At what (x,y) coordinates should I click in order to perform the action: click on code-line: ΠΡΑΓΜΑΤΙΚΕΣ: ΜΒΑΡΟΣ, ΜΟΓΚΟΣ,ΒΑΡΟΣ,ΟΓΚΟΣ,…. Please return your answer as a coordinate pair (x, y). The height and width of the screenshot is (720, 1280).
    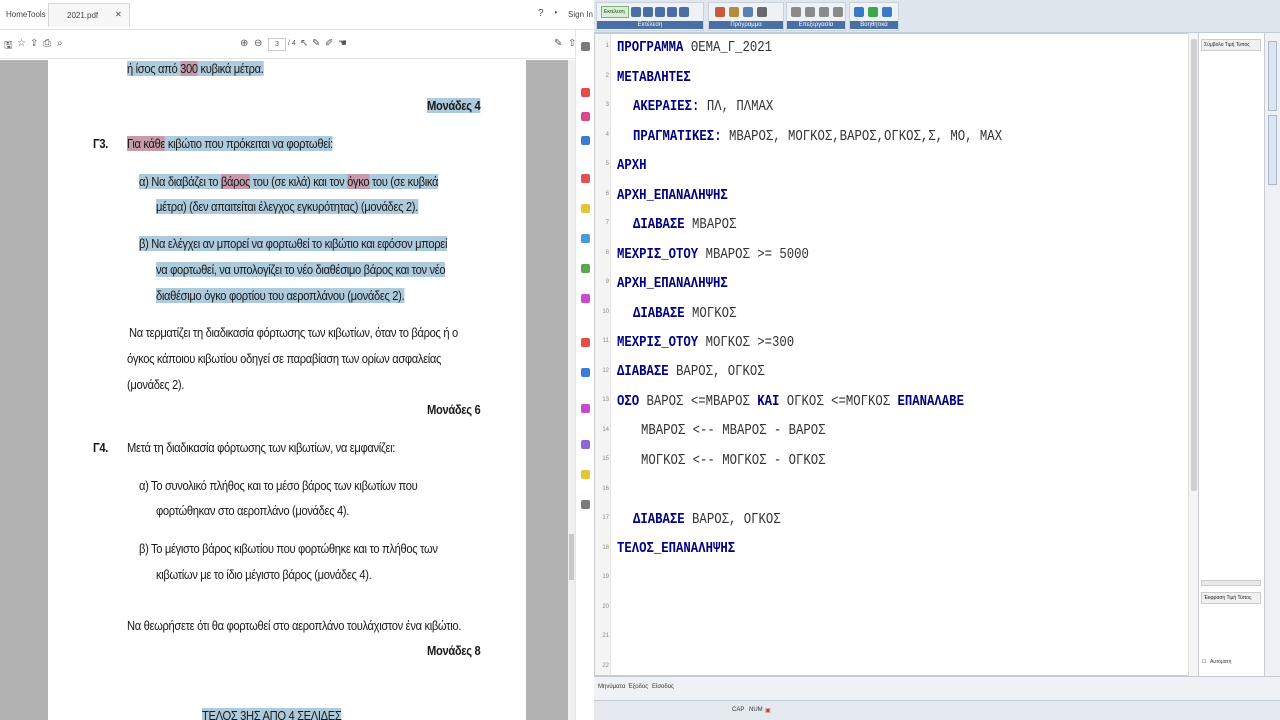
    Looking at the image, I should click on (817, 136).